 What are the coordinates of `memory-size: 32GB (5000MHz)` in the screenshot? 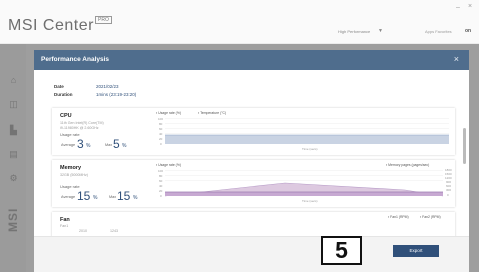 It's located at (74, 175).